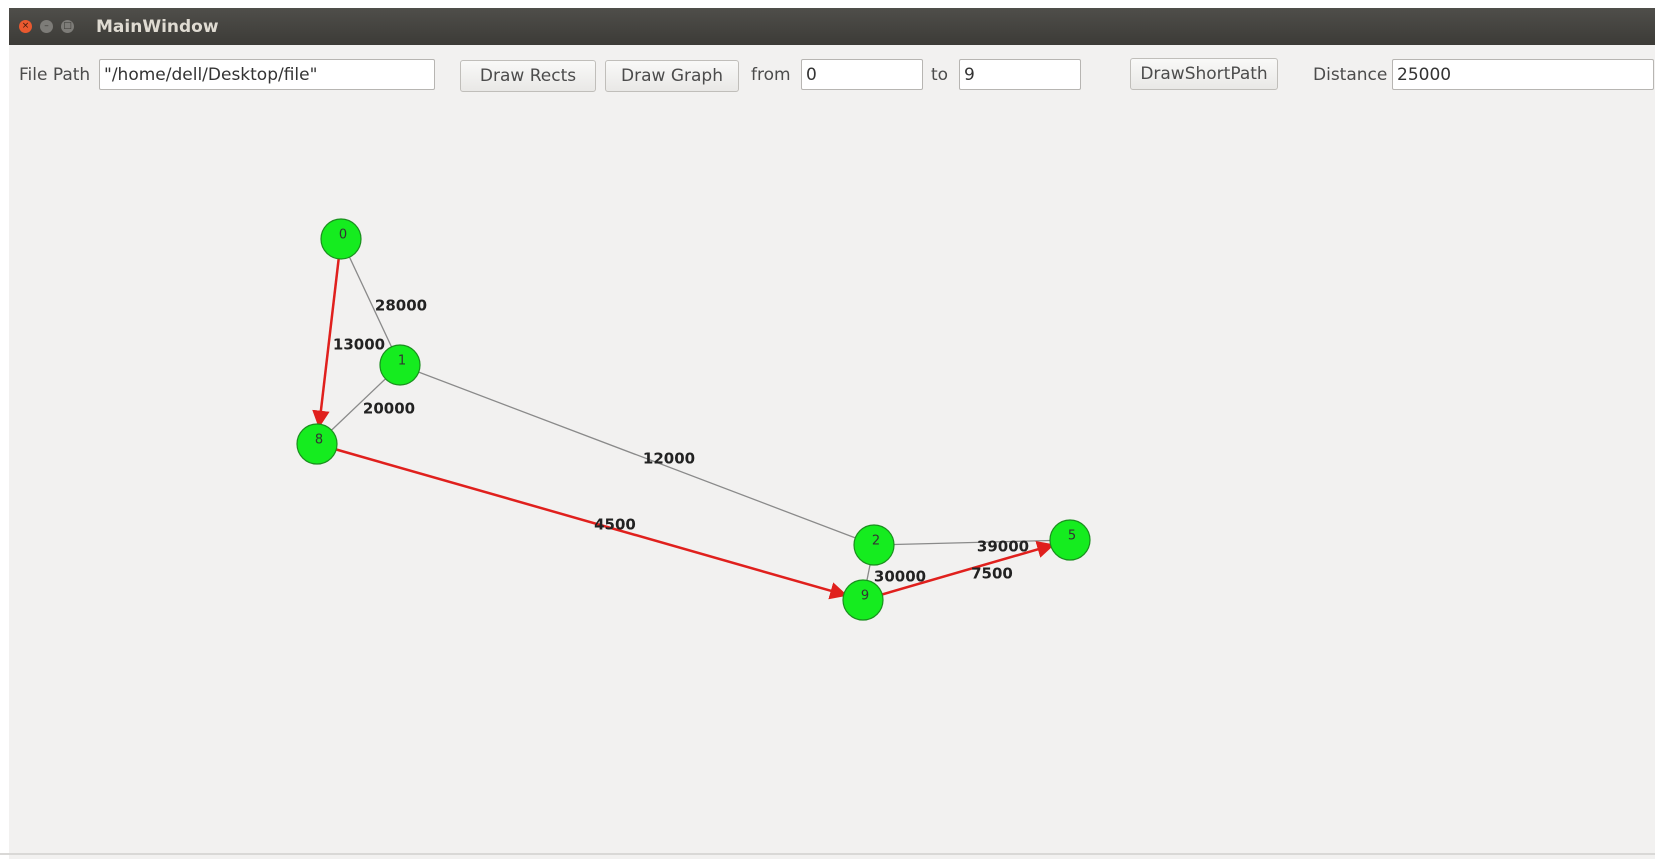 This screenshot has width=1655, height=861. Describe the element at coordinates (832, 26) in the screenshot. I see `title-bar: × – □ MainWindow` at that location.